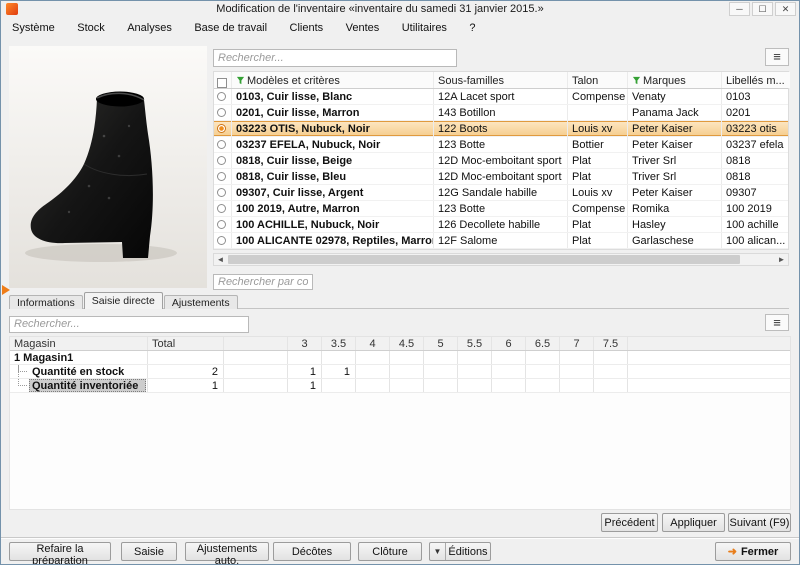 The height and width of the screenshot is (565, 800). What do you see at coordinates (230, 28) in the screenshot?
I see `menu-base-de-travail: Base de travail` at bounding box center [230, 28].